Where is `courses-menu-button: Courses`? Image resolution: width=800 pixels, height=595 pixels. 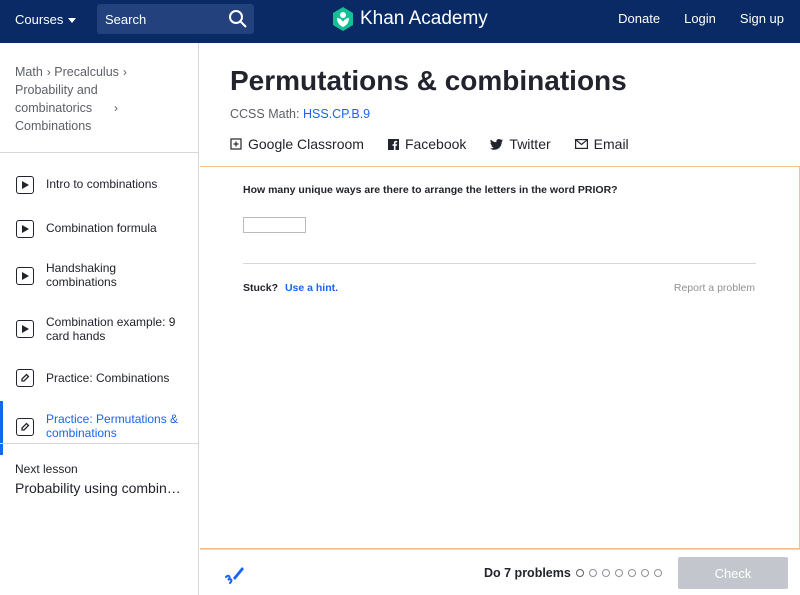
courses-menu-button: Courses is located at coordinates (46, 19).